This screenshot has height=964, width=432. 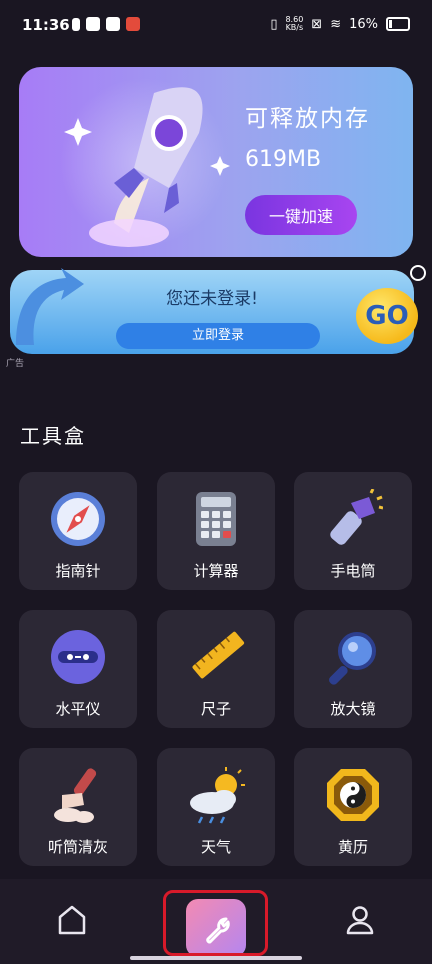 I want to click on level-icon, so click(x=78, y=657).